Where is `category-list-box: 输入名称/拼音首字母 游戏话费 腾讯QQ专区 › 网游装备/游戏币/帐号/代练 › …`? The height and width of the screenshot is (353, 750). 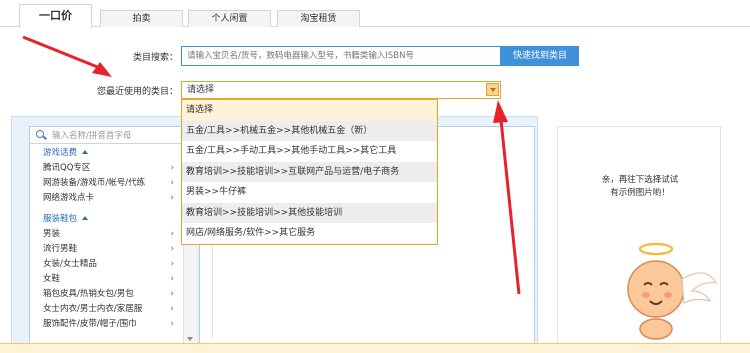
category-list-box: 输入名称/拼音首字母 游戏话费 腾讯QQ专区 › 网游装备/游戏币/帐号/代练 › … is located at coordinates (113, 236).